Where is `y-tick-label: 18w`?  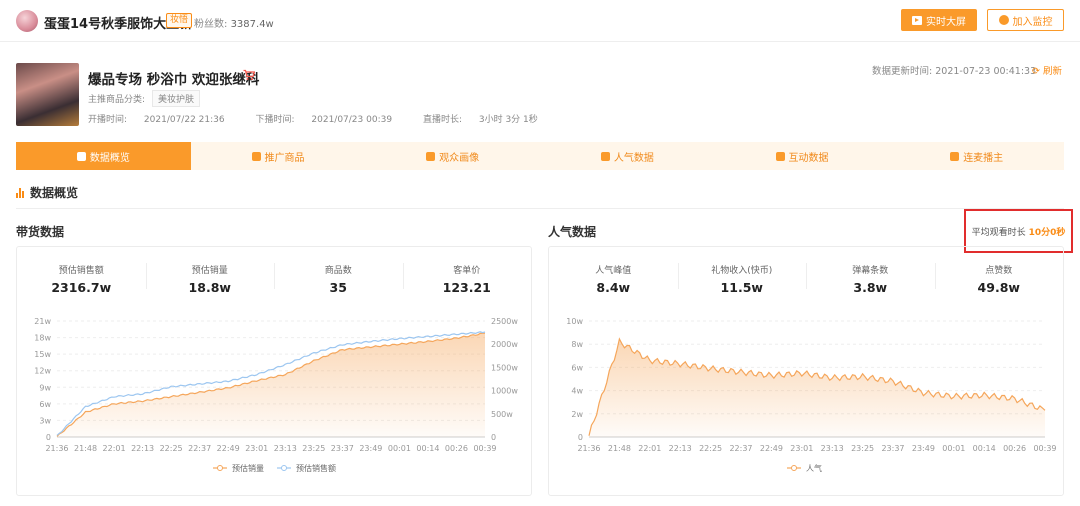
y-tick-label: 18w is located at coordinates (42, 338).